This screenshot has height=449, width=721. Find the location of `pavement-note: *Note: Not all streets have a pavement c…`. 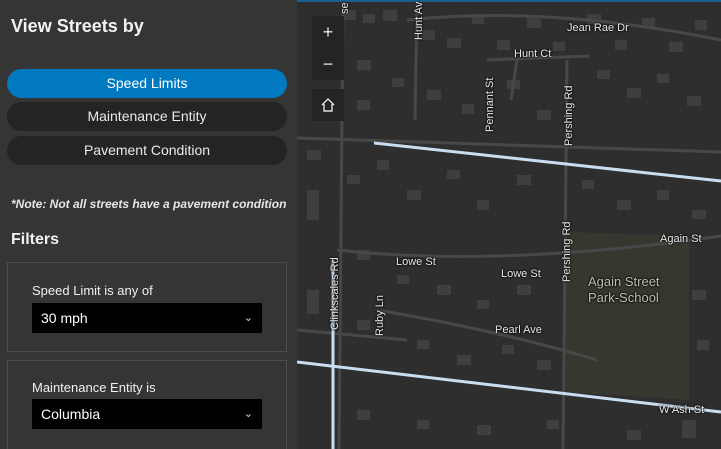

pavement-note: *Note: Not all streets have a pavement c… is located at coordinates (149, 204).